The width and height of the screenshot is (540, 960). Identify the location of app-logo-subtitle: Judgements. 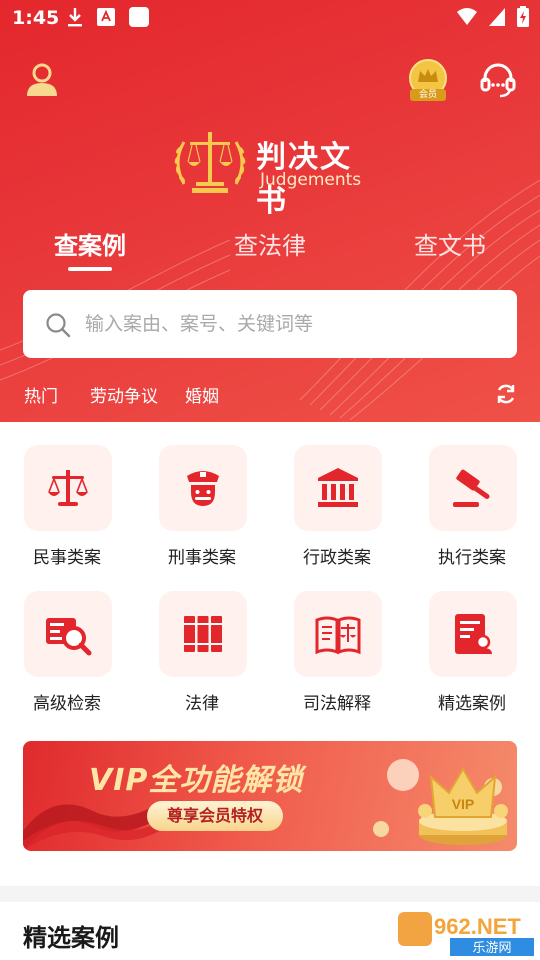
(311, 180).